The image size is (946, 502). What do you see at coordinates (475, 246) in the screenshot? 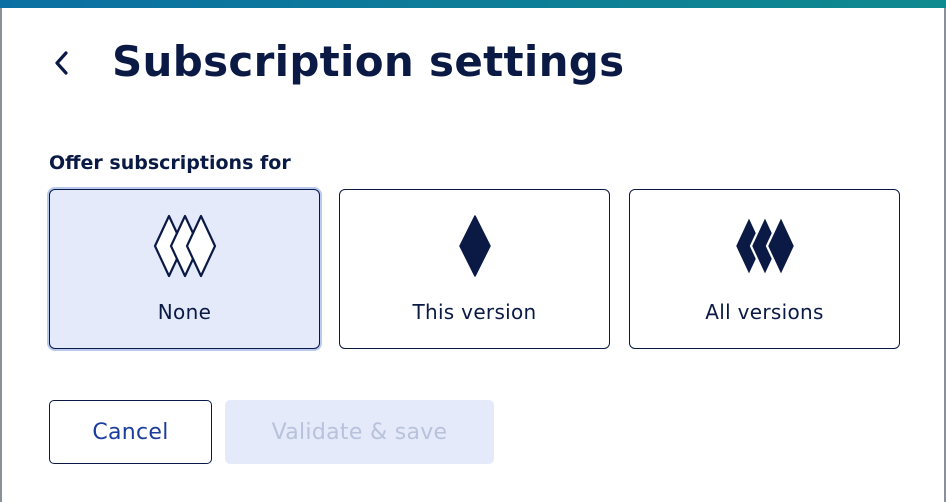
I see `single-diamond-icon` at bounding box center [475, 246].